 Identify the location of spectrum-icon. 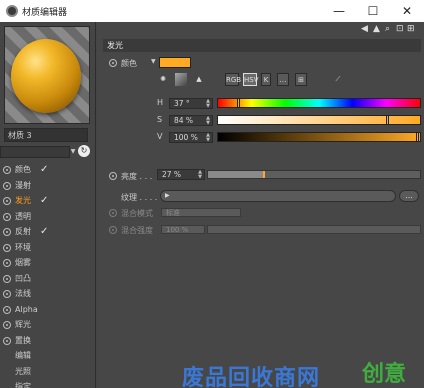
(181, 79).